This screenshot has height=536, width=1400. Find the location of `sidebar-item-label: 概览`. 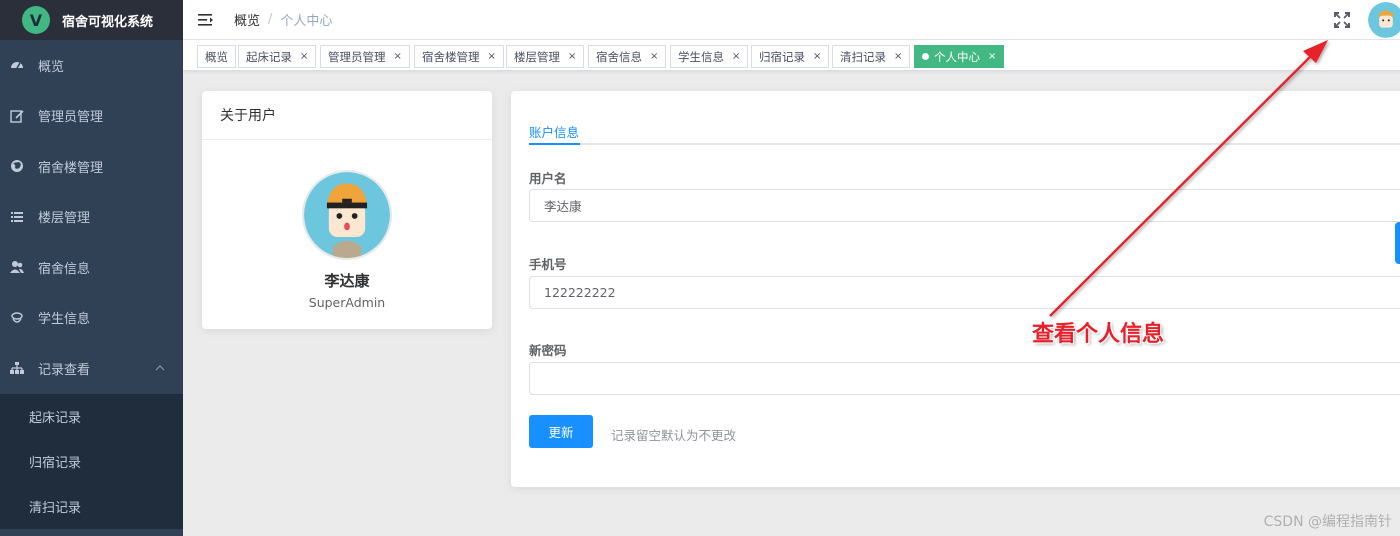

sidebar-item-label: 概览 is located at coordinates (51, 67).